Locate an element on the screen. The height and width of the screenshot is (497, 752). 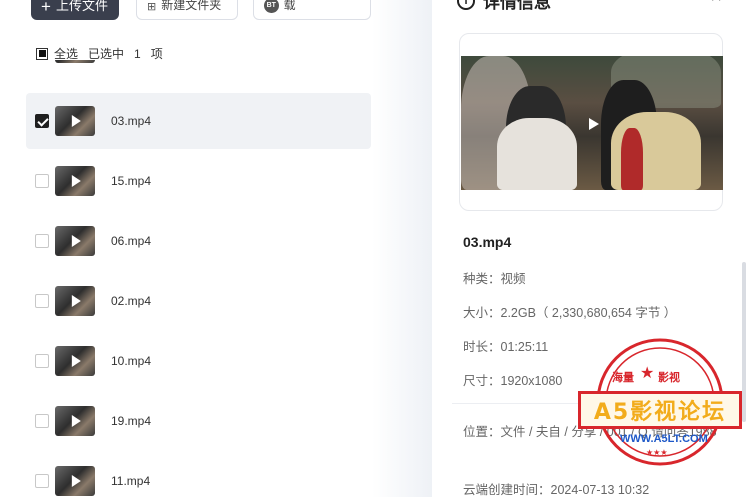
partial-check-icon is located at coordinates (42, 53).